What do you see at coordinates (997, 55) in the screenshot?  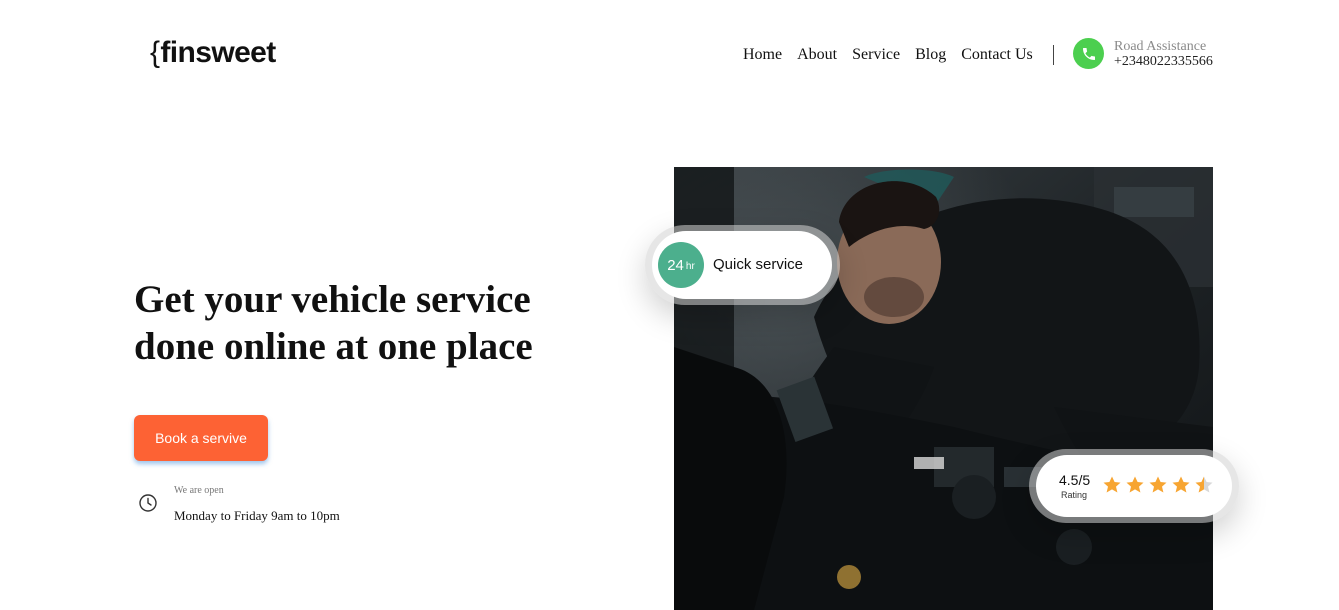 I see `nav-contact-us: Contact Us` at bounding box center [997, 55].